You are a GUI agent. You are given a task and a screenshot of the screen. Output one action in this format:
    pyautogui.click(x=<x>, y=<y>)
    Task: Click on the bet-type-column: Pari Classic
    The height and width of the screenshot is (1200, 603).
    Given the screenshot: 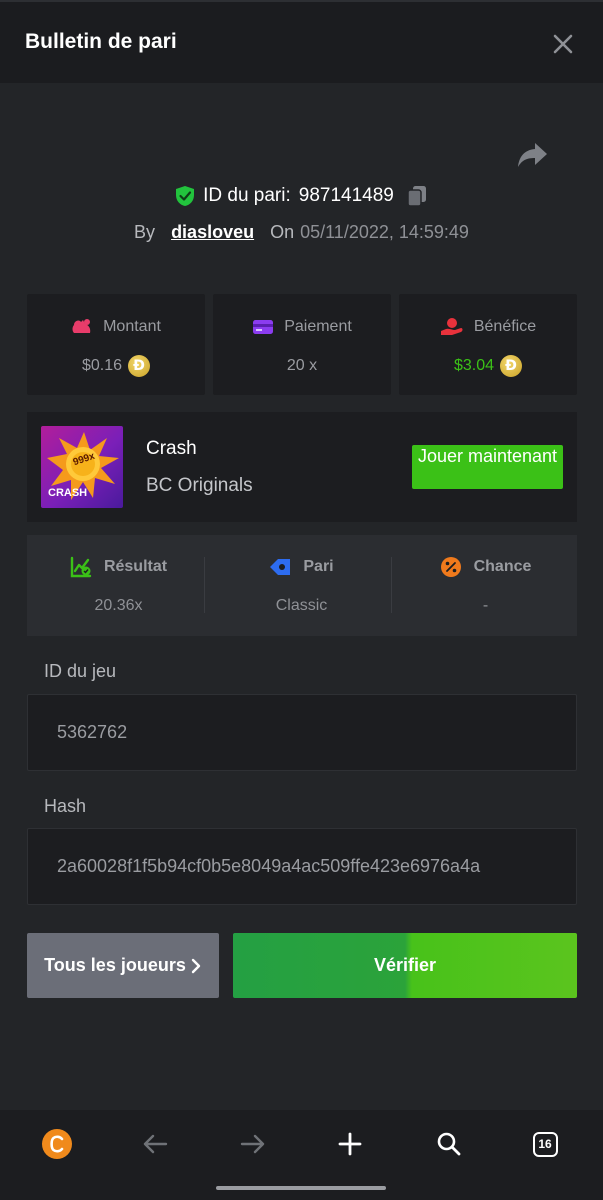 What is the action you would take?
    pyautogui.click(x=301, y=585)
    